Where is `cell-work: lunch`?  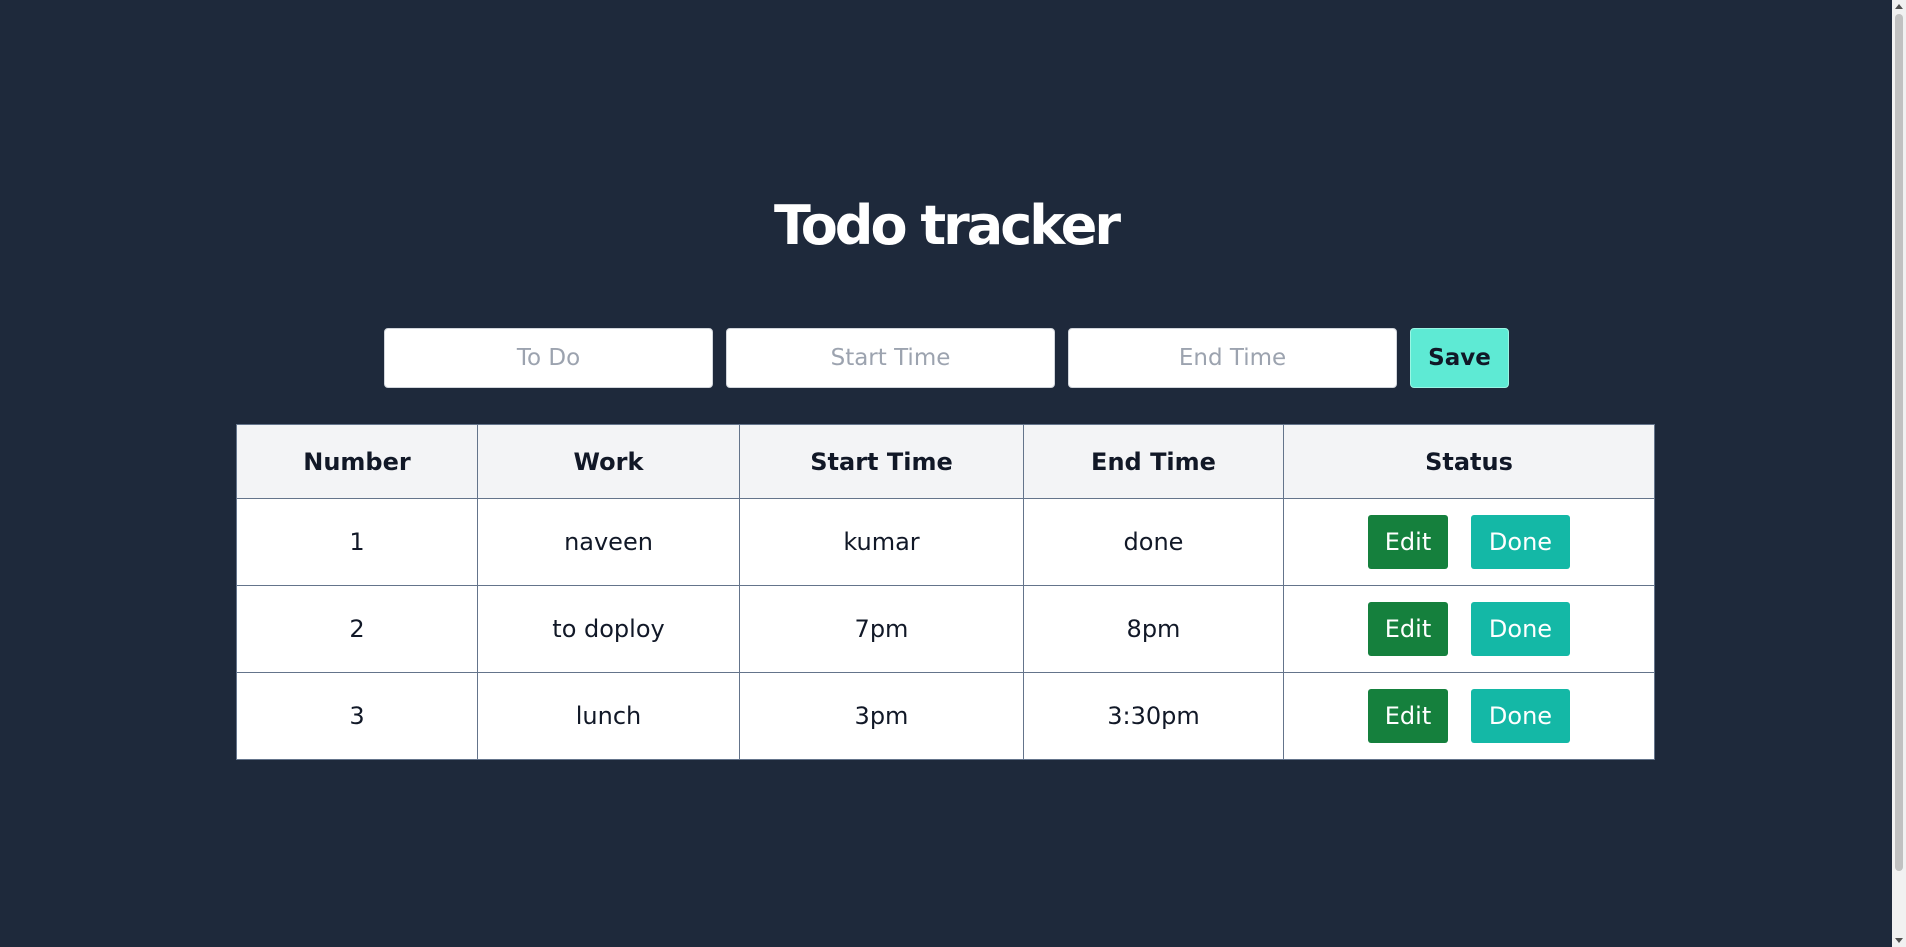 cell-work: lunch is located at coordinates (608, 716).